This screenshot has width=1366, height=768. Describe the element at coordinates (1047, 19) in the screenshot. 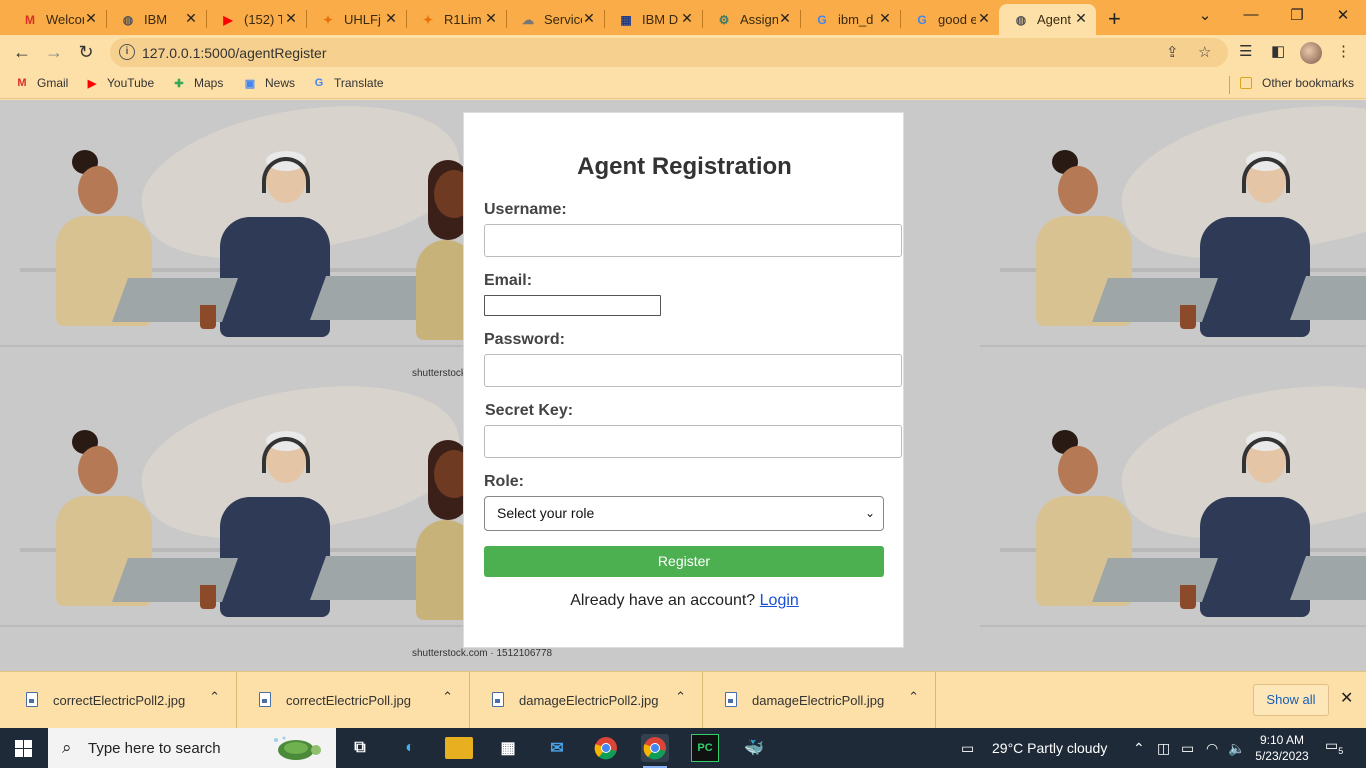

I see `tab-10: ◍ Agent ✕` at that location.